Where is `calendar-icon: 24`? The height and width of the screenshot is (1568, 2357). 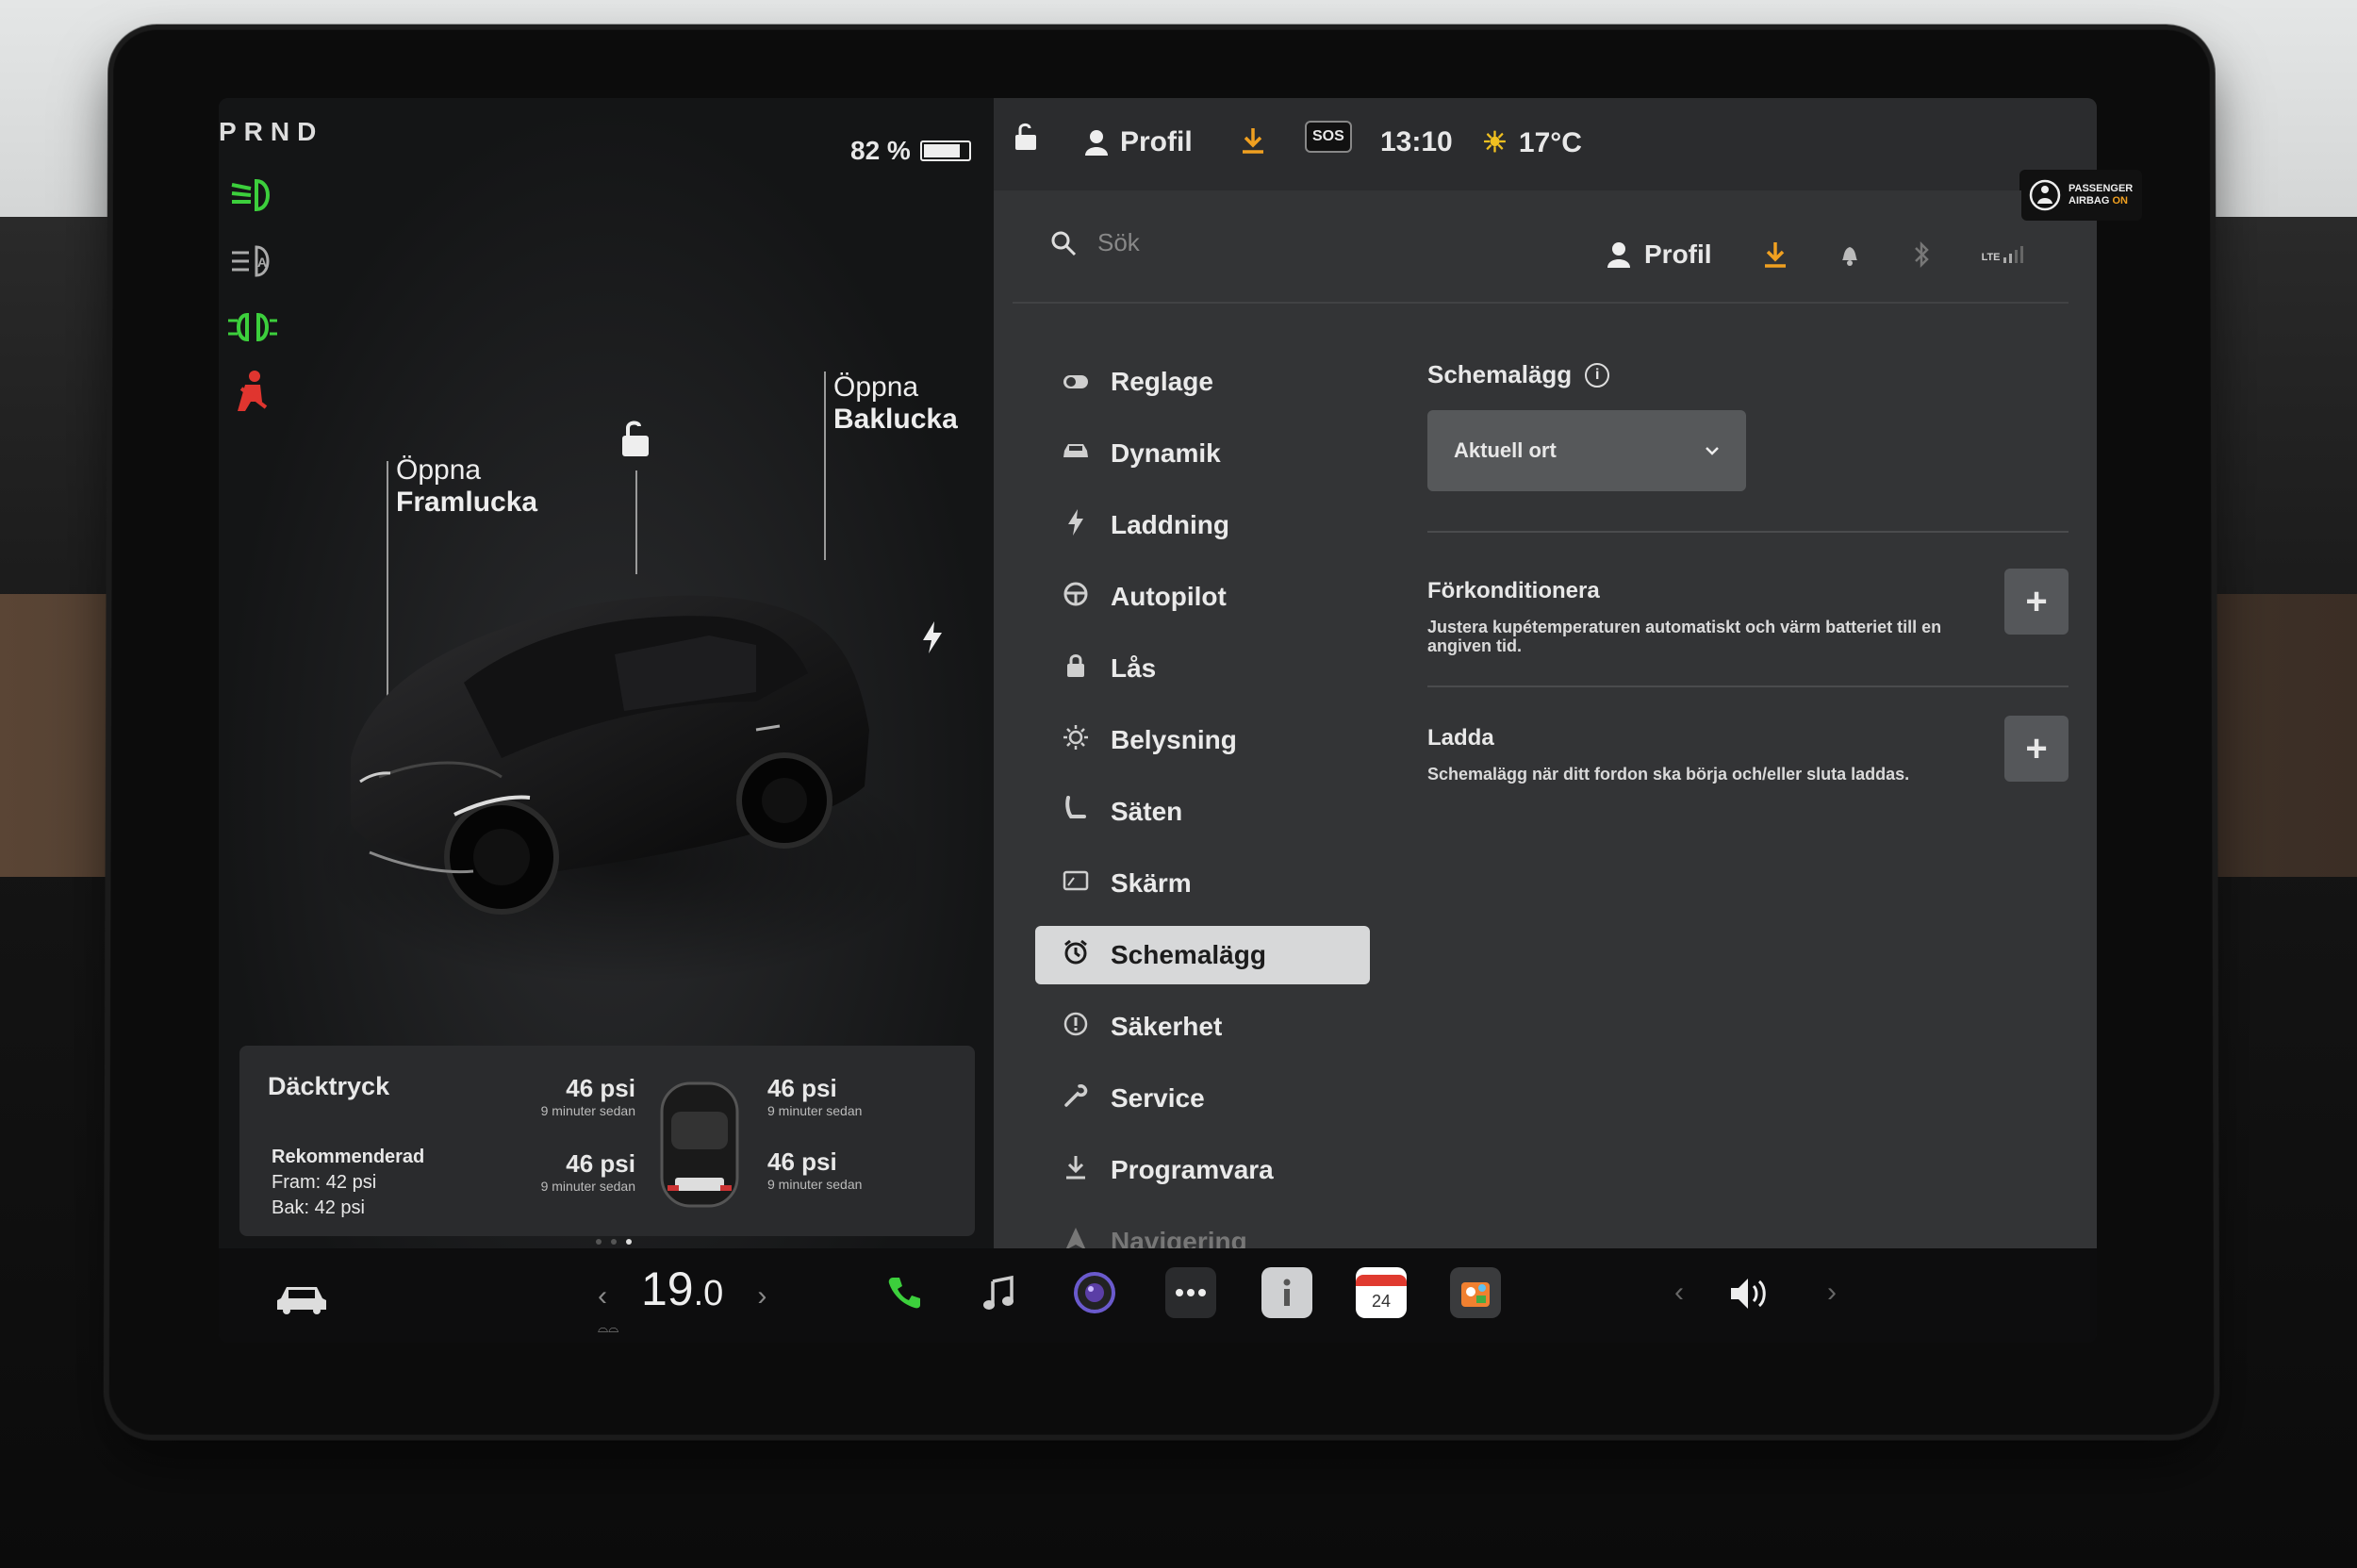
calendar-icon: 24 is located at coordinates (1381, 1292).